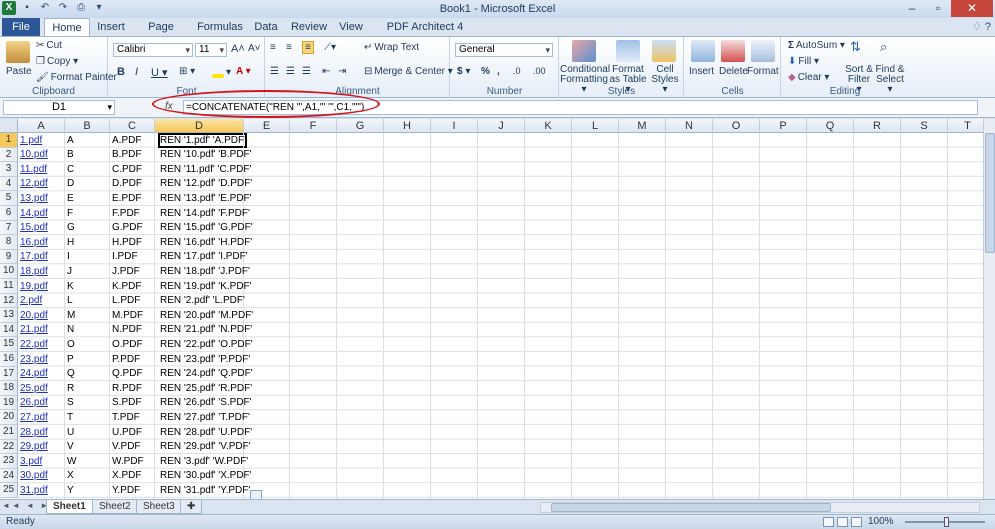  I want to click on page-layout-view-icon, so click(842, 522).